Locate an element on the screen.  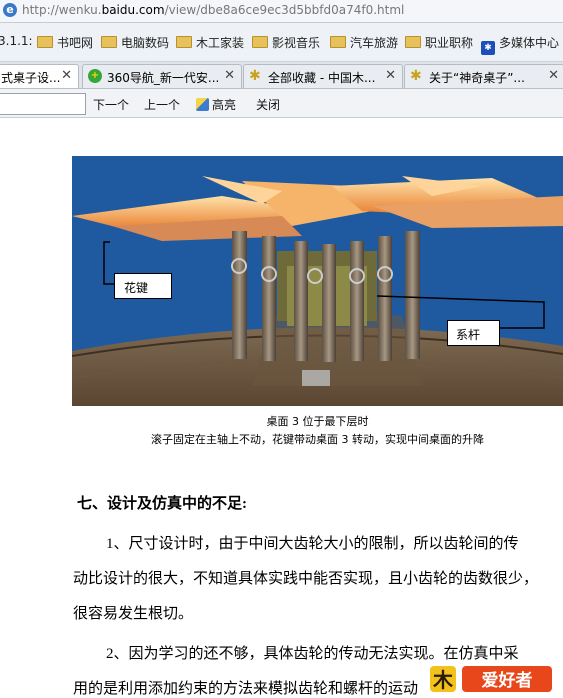
watermark-text: 爱好者 is located at coordinates (507, 680).